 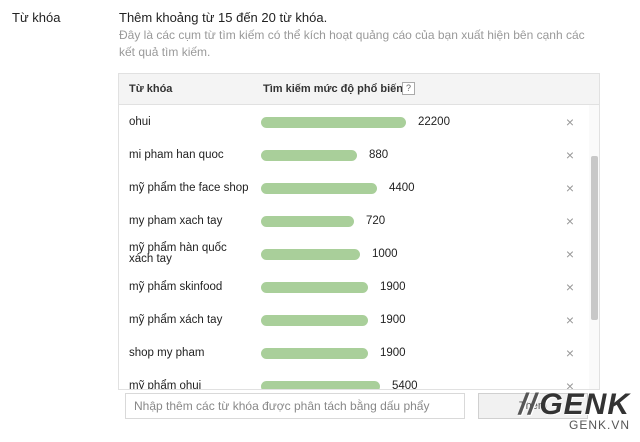 What do you see at coordinates (295, 406) in the screenshot?
I see `add-keywords-input` at bounding box center [295, 406].